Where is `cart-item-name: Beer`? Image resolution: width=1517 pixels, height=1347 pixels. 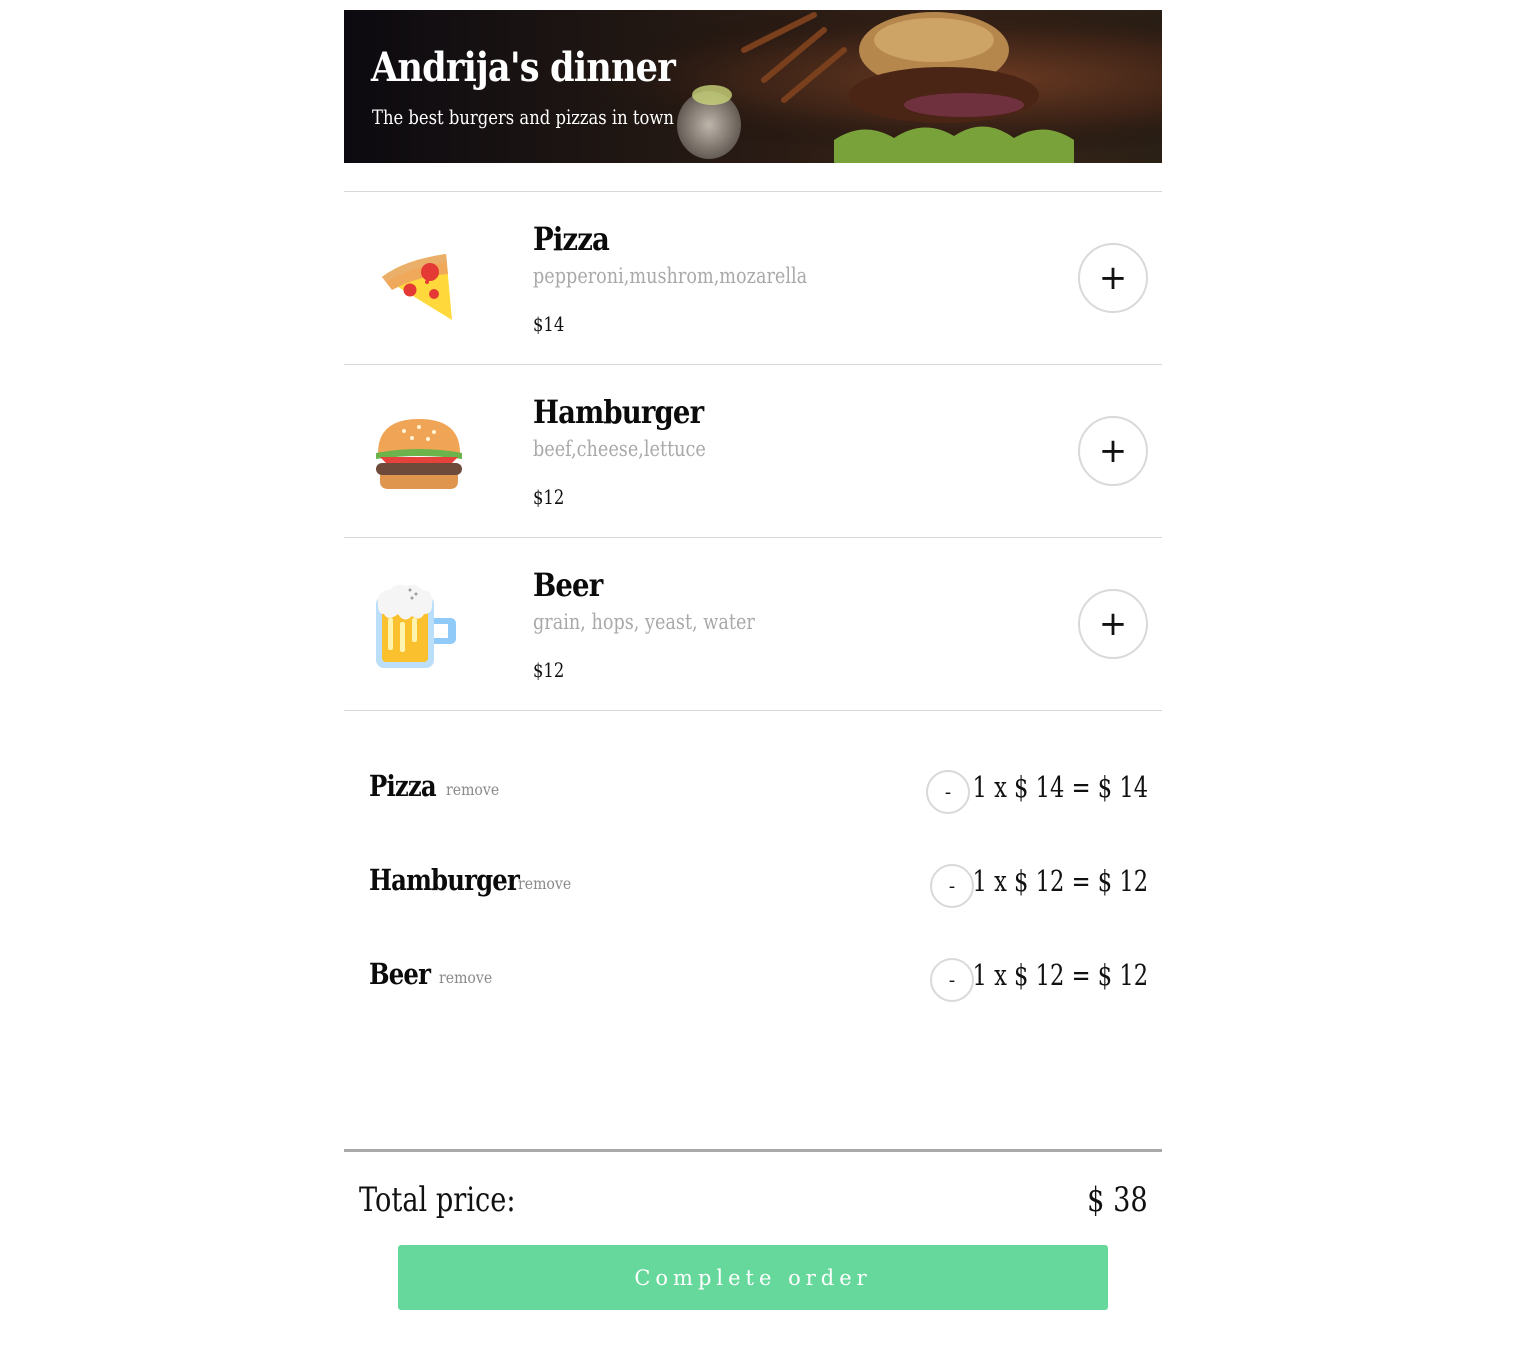
cart-item-name: Beer is located at coordinates (400, 974).